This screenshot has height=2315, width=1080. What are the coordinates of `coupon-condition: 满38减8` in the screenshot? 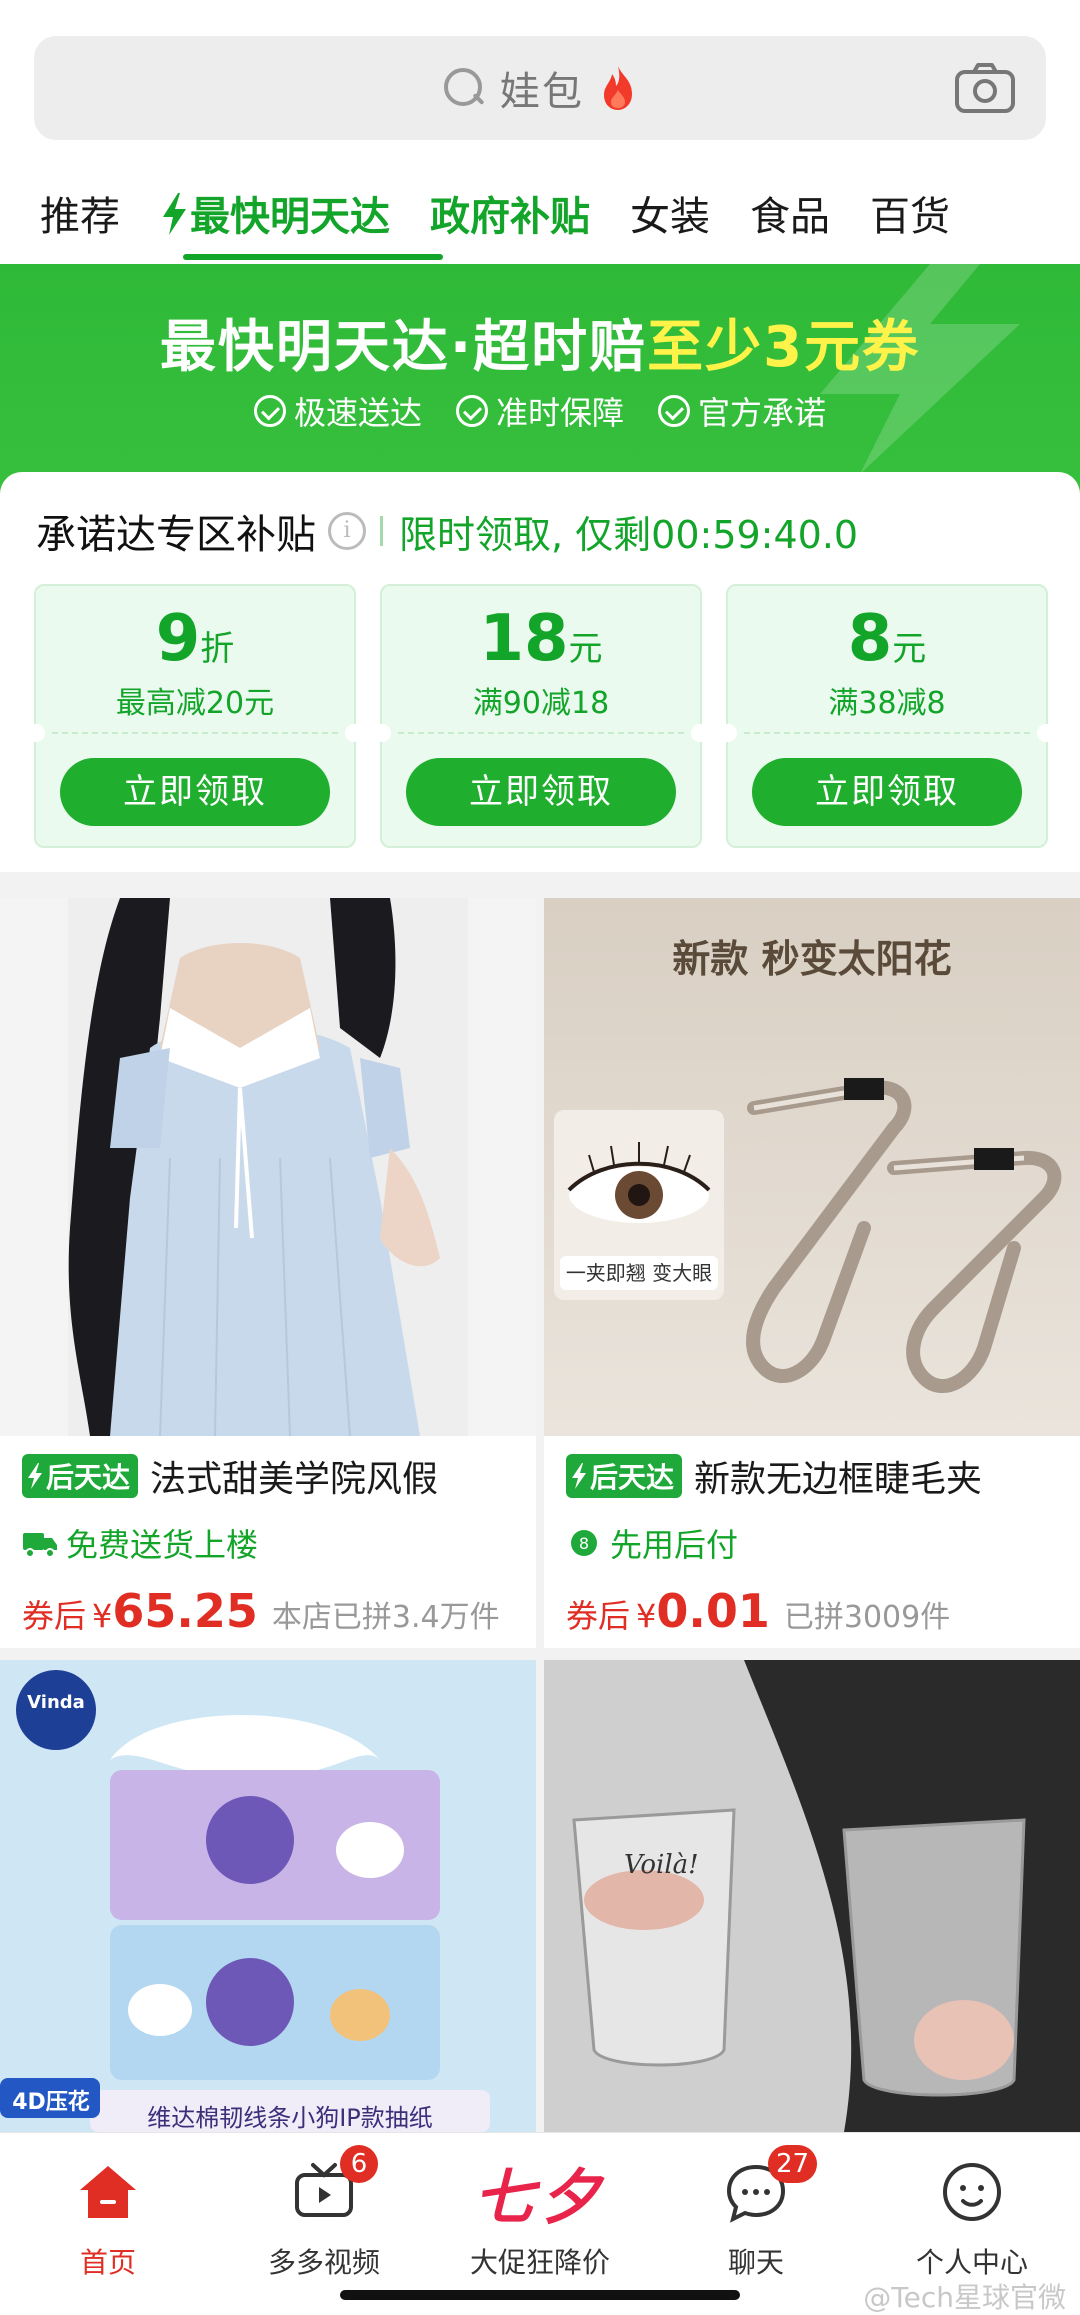 It's located at (887, 703).